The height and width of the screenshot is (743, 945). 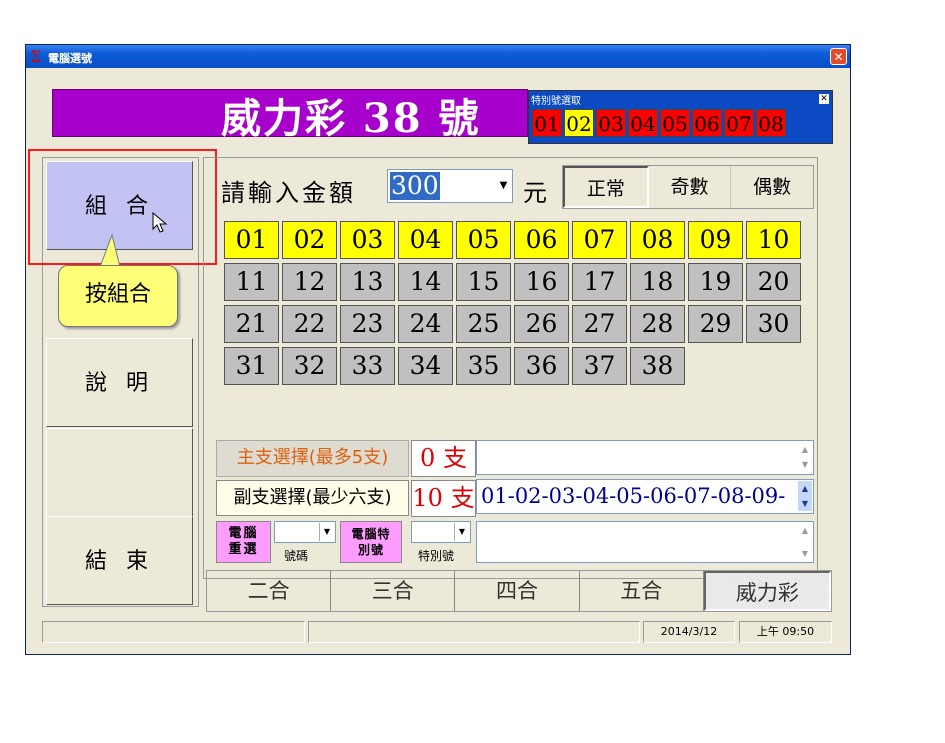 What do you see at coordinates (579, 123) in the screenshot?
I see `special-number-cell: 02` at bounding box center [579, 123].